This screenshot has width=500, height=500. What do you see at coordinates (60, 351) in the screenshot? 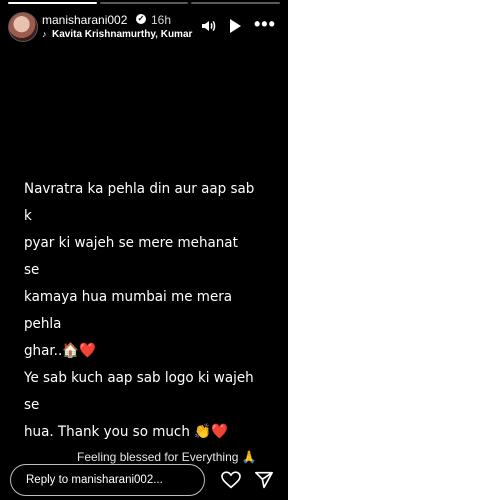
I see `story-text-line: ghar..🏠❤️` at bounding box center [60, 351].